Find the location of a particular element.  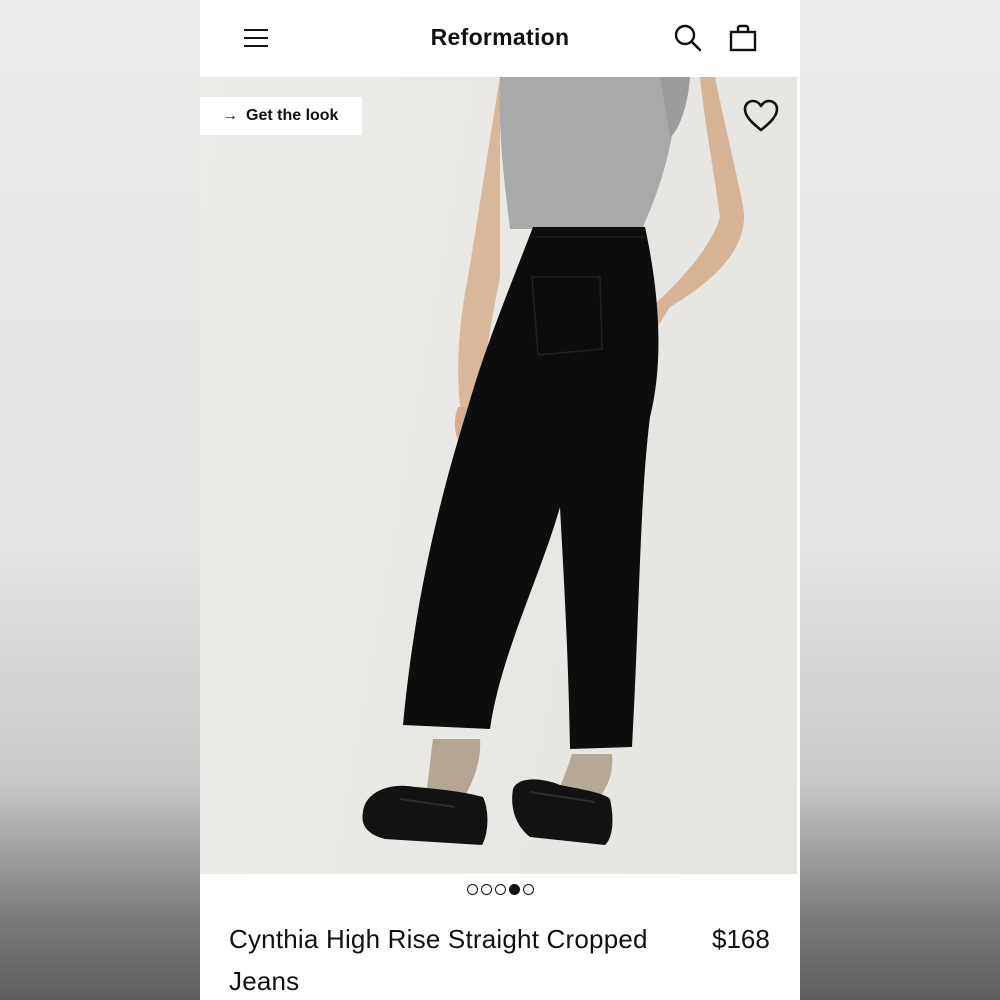

top-nav: Reformation is located at coordinates (500, 38).